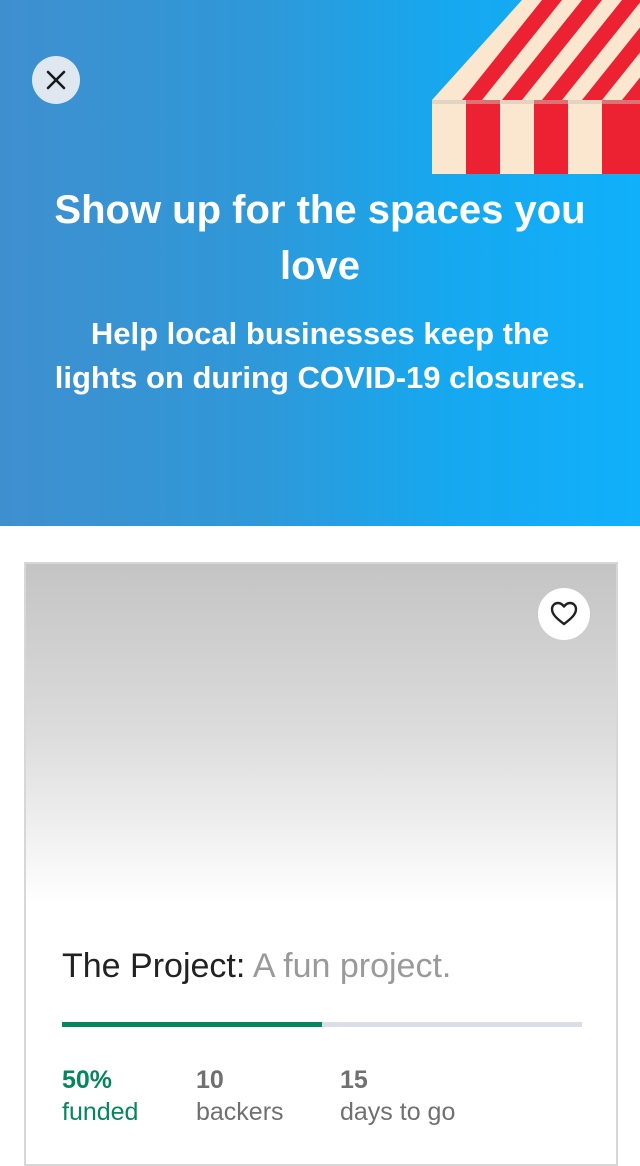  I want to click on project-name: The Project:, so click(154, 966).